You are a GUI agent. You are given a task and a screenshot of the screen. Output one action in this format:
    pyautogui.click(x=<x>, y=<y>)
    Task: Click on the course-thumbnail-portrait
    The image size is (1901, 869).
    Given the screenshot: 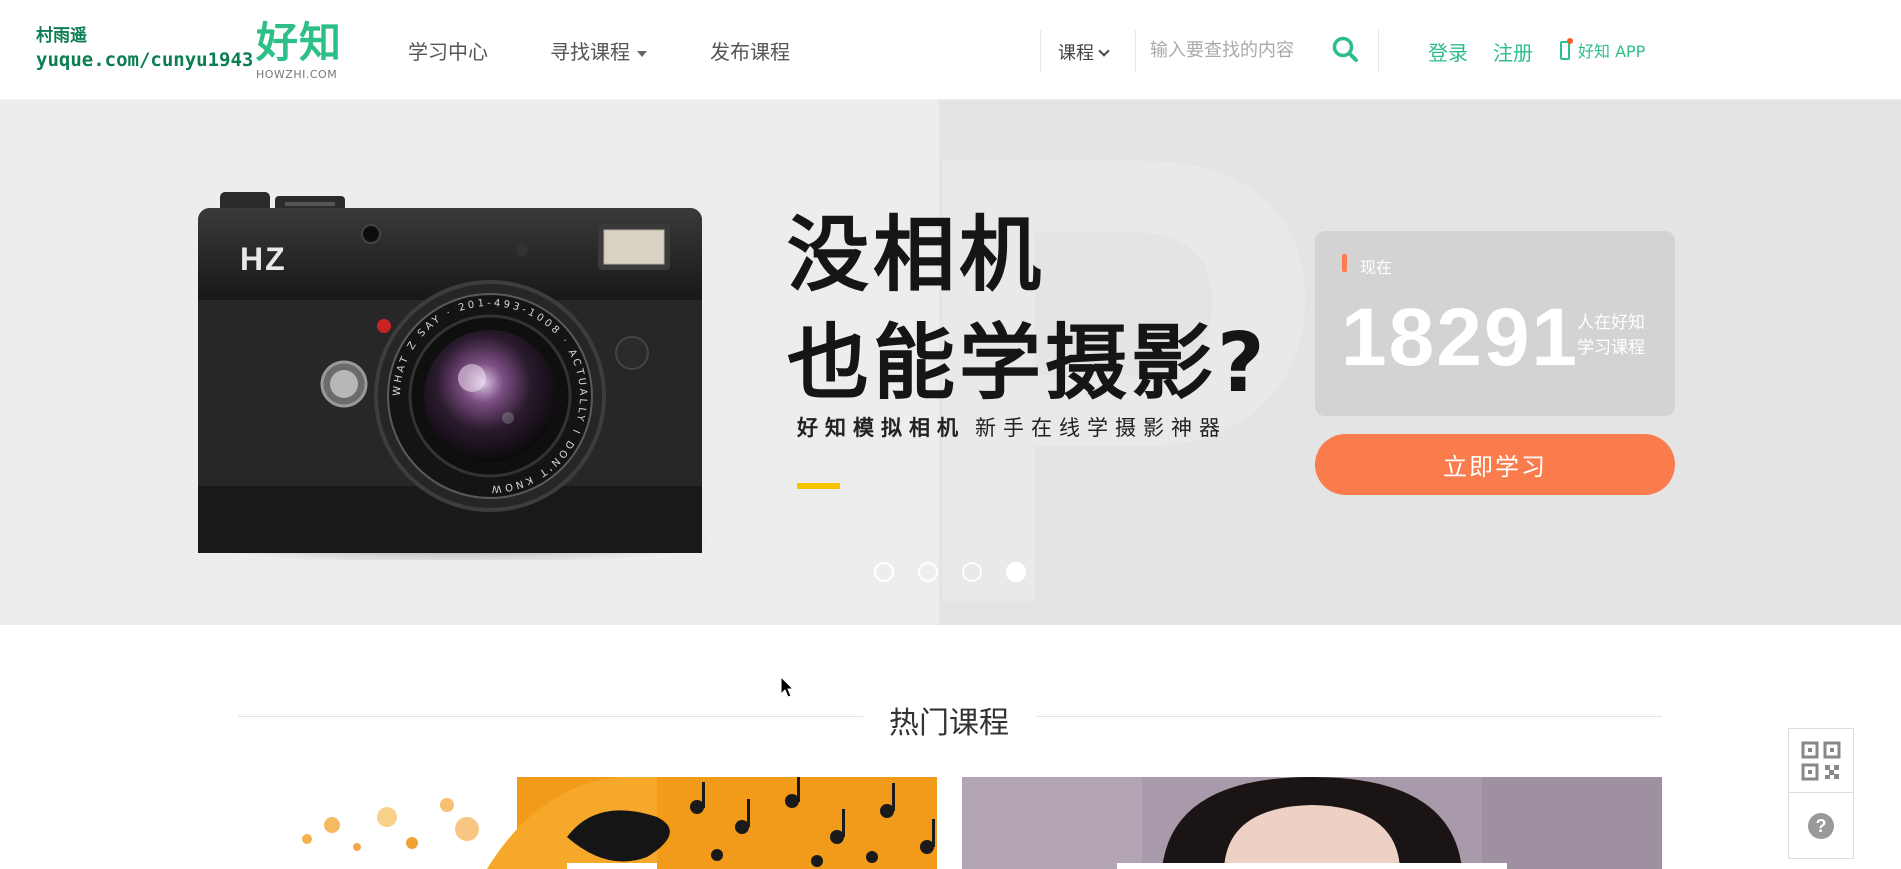 What is the action you would take?
    pyautogui.click(x=1312, y=823)
    